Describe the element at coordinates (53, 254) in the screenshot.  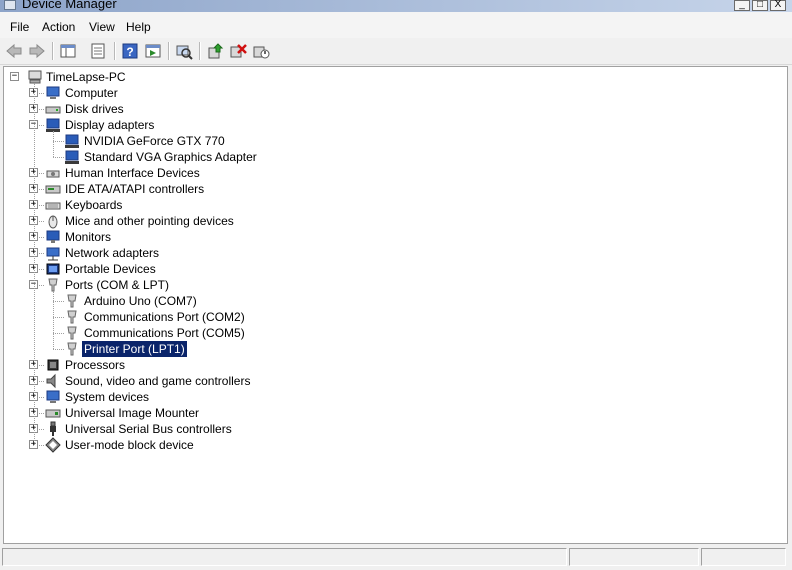
I see `network-adapter-icon` at that location.